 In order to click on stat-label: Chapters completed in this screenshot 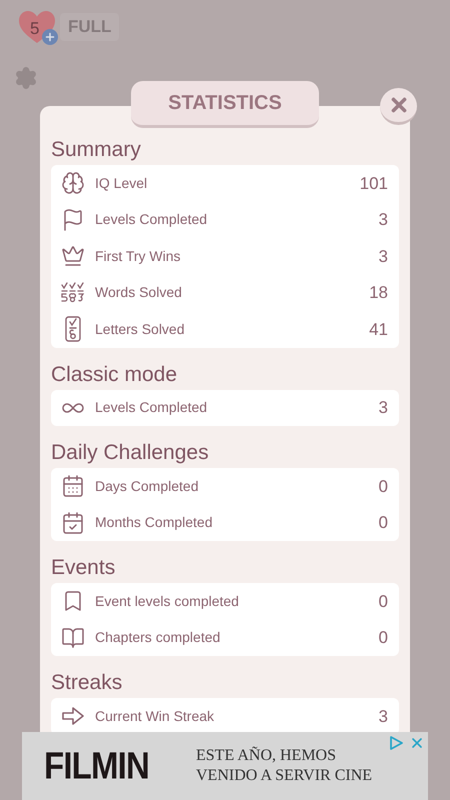, I will do `click(157, 638)`.